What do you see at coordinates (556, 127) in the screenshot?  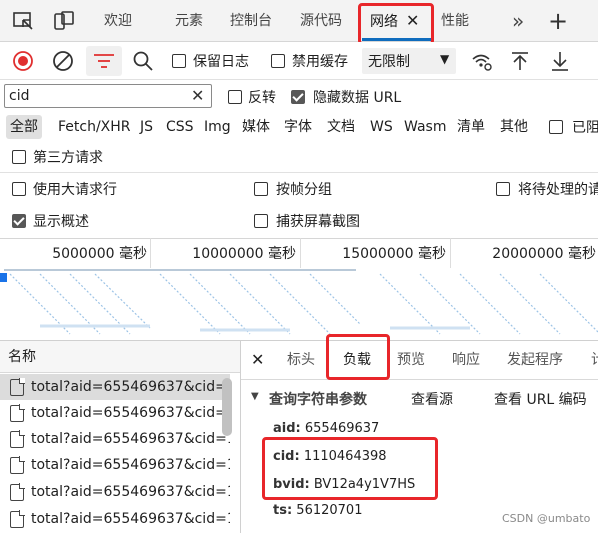 I see `blocked-requests-checkbox` at bounding box center [556, 127].